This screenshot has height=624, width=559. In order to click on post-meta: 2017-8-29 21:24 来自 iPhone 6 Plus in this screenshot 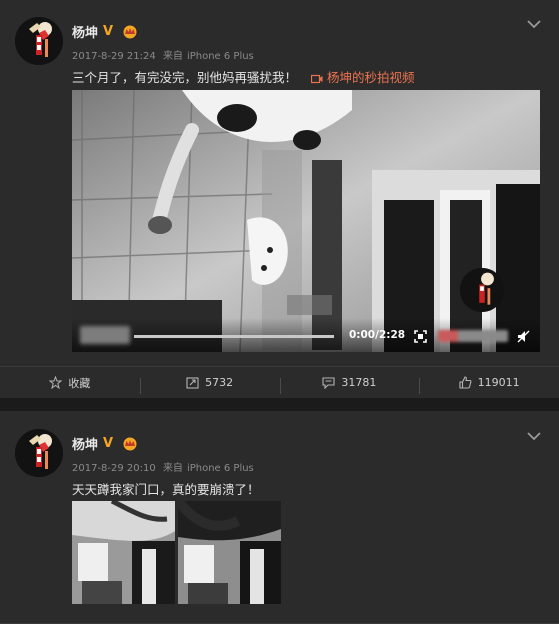, I will do `click(165, 54)`.